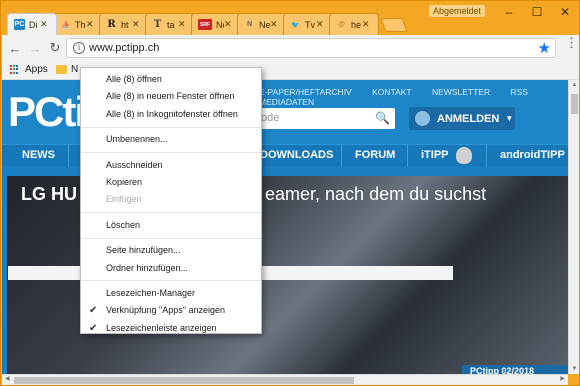 The width and height of the screenshot is (580, 386). What do you see at coordinates (515, 369) in the screenshot?
I see `issue-badge: PCtipp 02/2018` at bounding box center [515, 369].